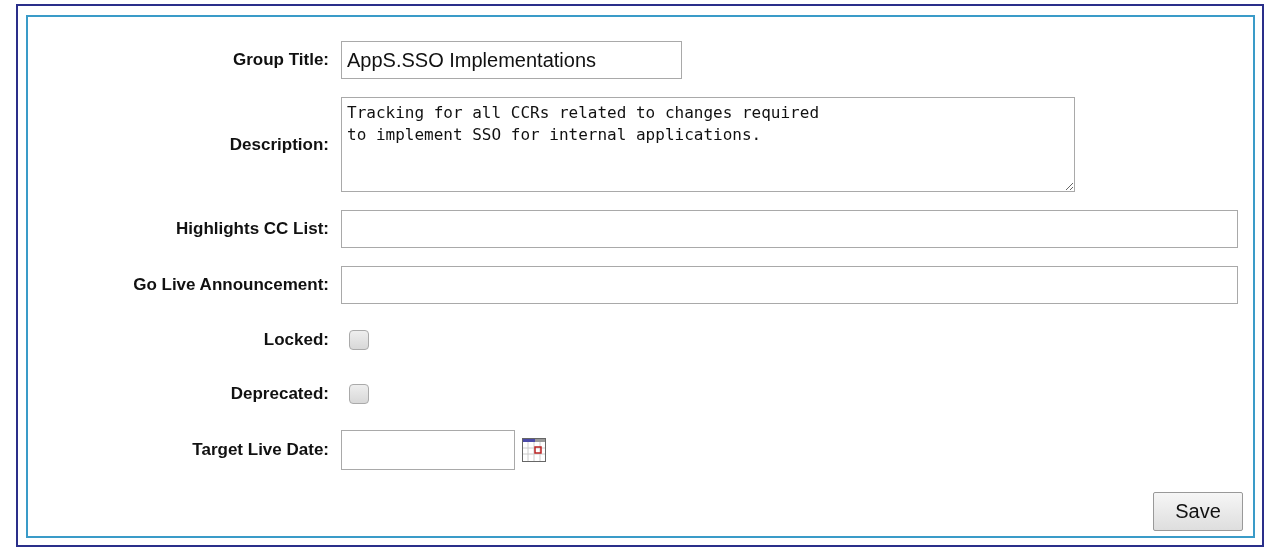  What do you see at coordinates (708, 144) in the screenshot?
I see `description-field: Tracking for all CCRs related to changes required to implement SSO for internal applications.` at bounding box center [708, 144].